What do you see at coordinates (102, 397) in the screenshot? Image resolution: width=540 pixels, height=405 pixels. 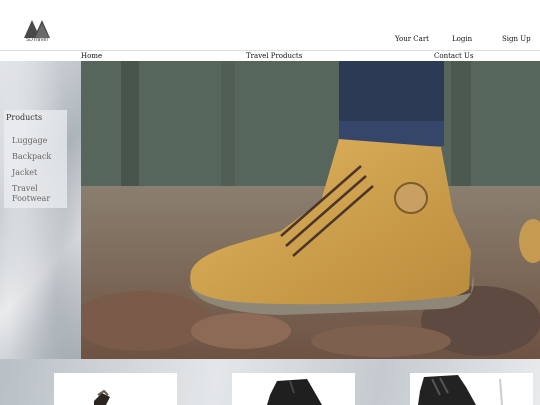 I see `shoe-photo-icon` at bounding box center [102, 397].